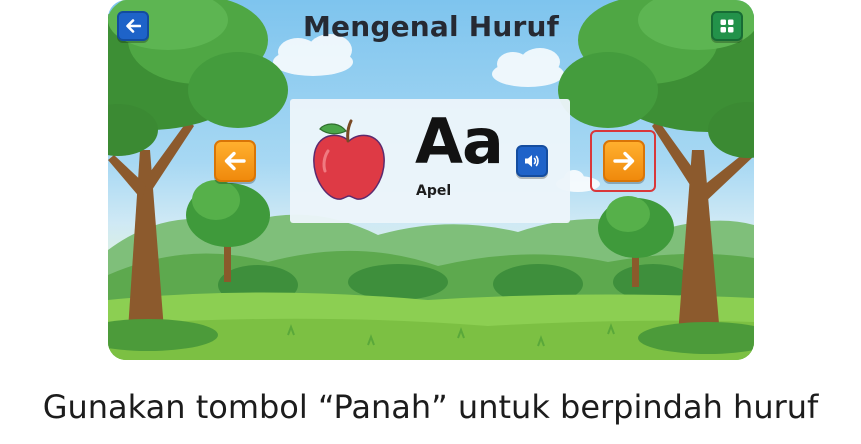 This screenshot has width=861, height=444. I want to click on letter-display: Aa, so click(459, 141).